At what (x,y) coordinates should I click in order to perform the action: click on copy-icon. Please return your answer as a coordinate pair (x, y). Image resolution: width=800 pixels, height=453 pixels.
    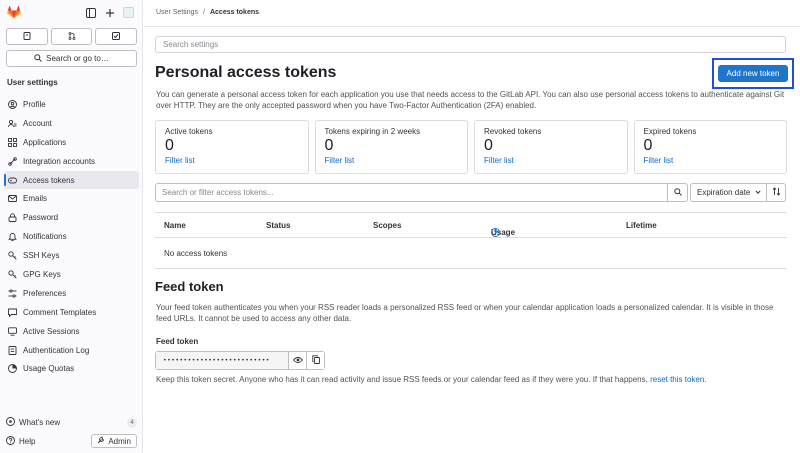
    Looking at the image, I should click on (315, 360).